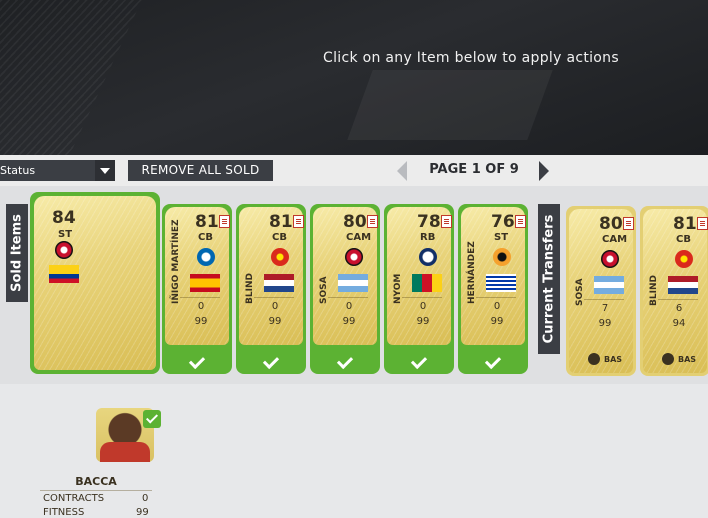 This screenshot has height=518, width=708. I want to click on fitness-value: 94, so click(679, 323).